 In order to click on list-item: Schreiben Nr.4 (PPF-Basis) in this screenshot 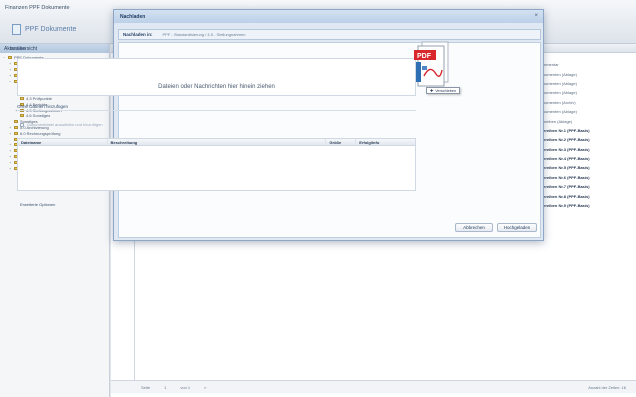, I will do `click(584, 158)`.